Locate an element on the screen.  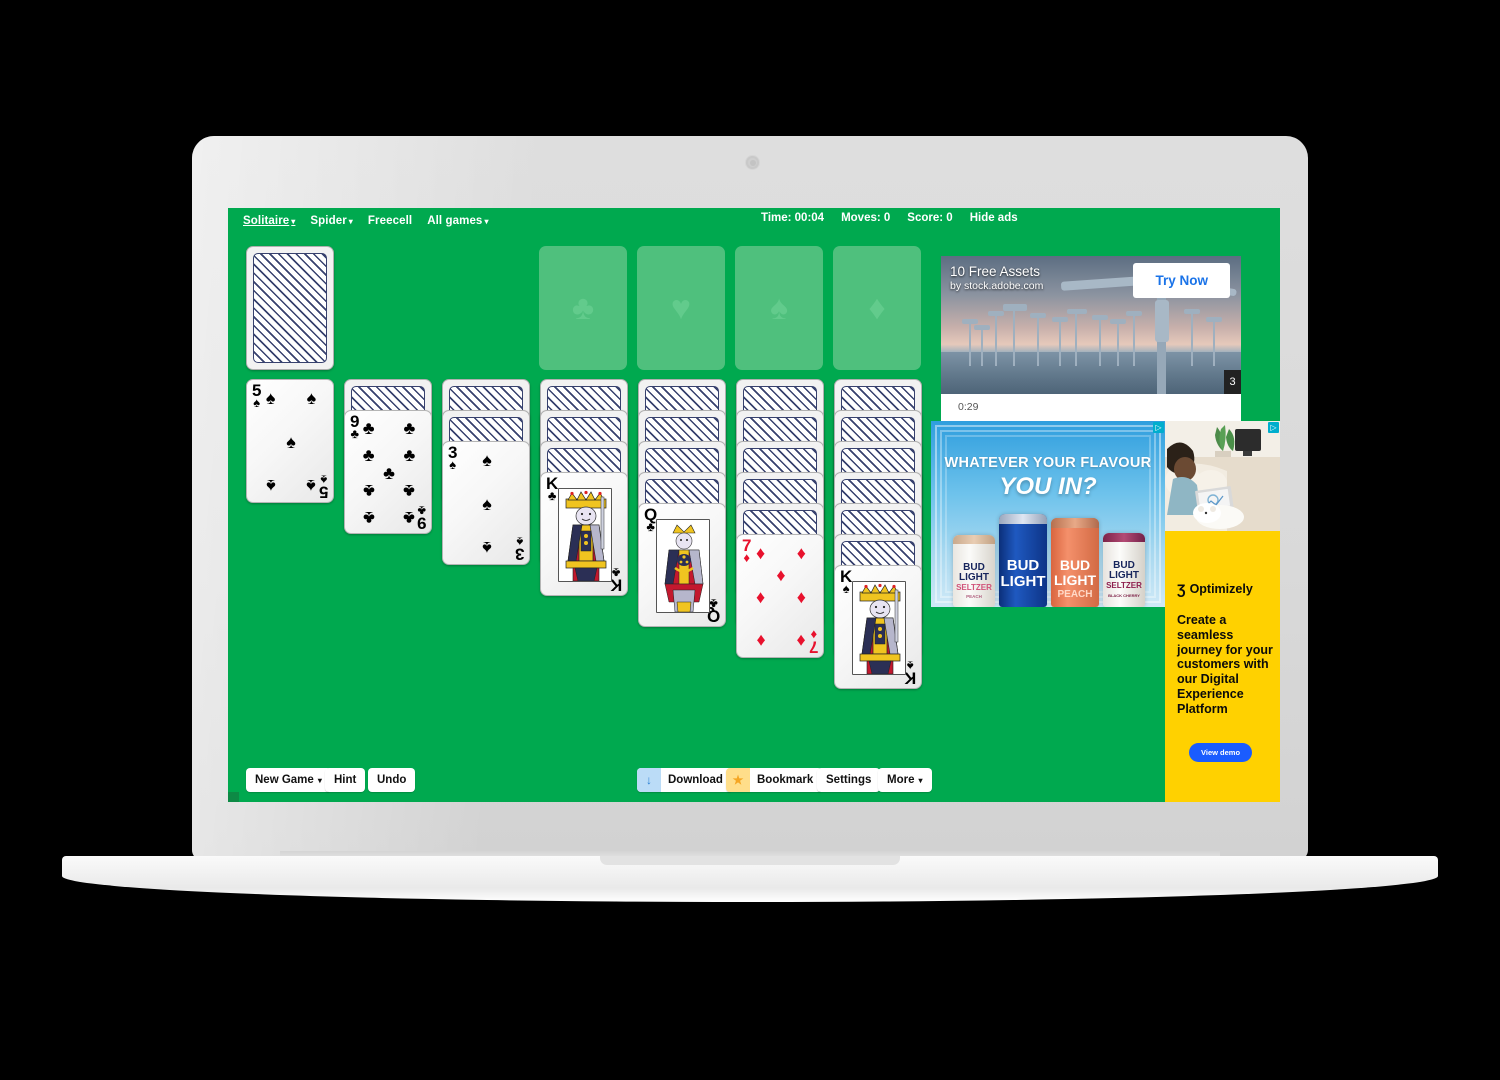
tableau-card-7-of-diamonds: 7 ♦ 7 ♦ ♦ ♦ ♦ ♦ ♦ ♦ ♦ is located at coordinates (780, 596).